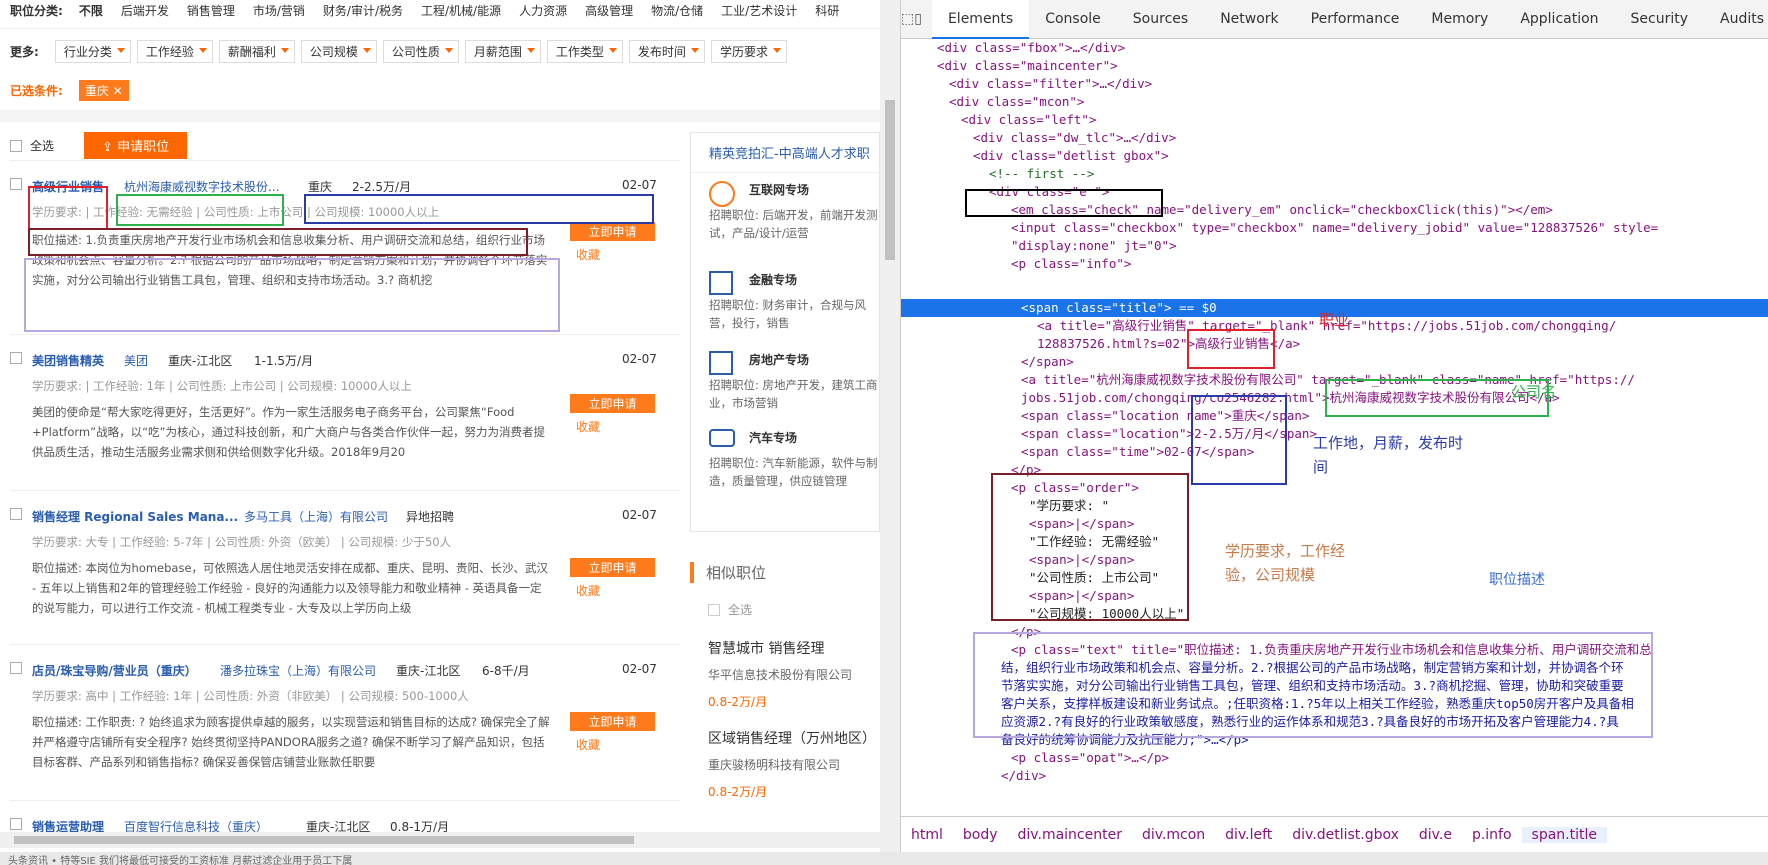 The image size is (1768, 865). What do you see at coordinates (1031, 48) in the screenshot?
I see `dom-node: <div class="fbox">…</div>` at bounding box center [1031, 48].